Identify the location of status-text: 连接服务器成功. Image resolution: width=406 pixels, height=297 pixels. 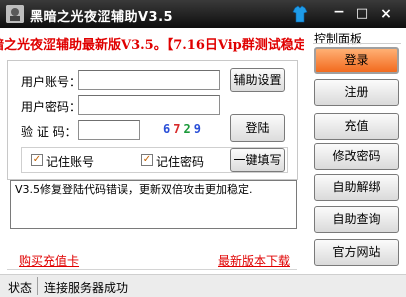
(86, 288).